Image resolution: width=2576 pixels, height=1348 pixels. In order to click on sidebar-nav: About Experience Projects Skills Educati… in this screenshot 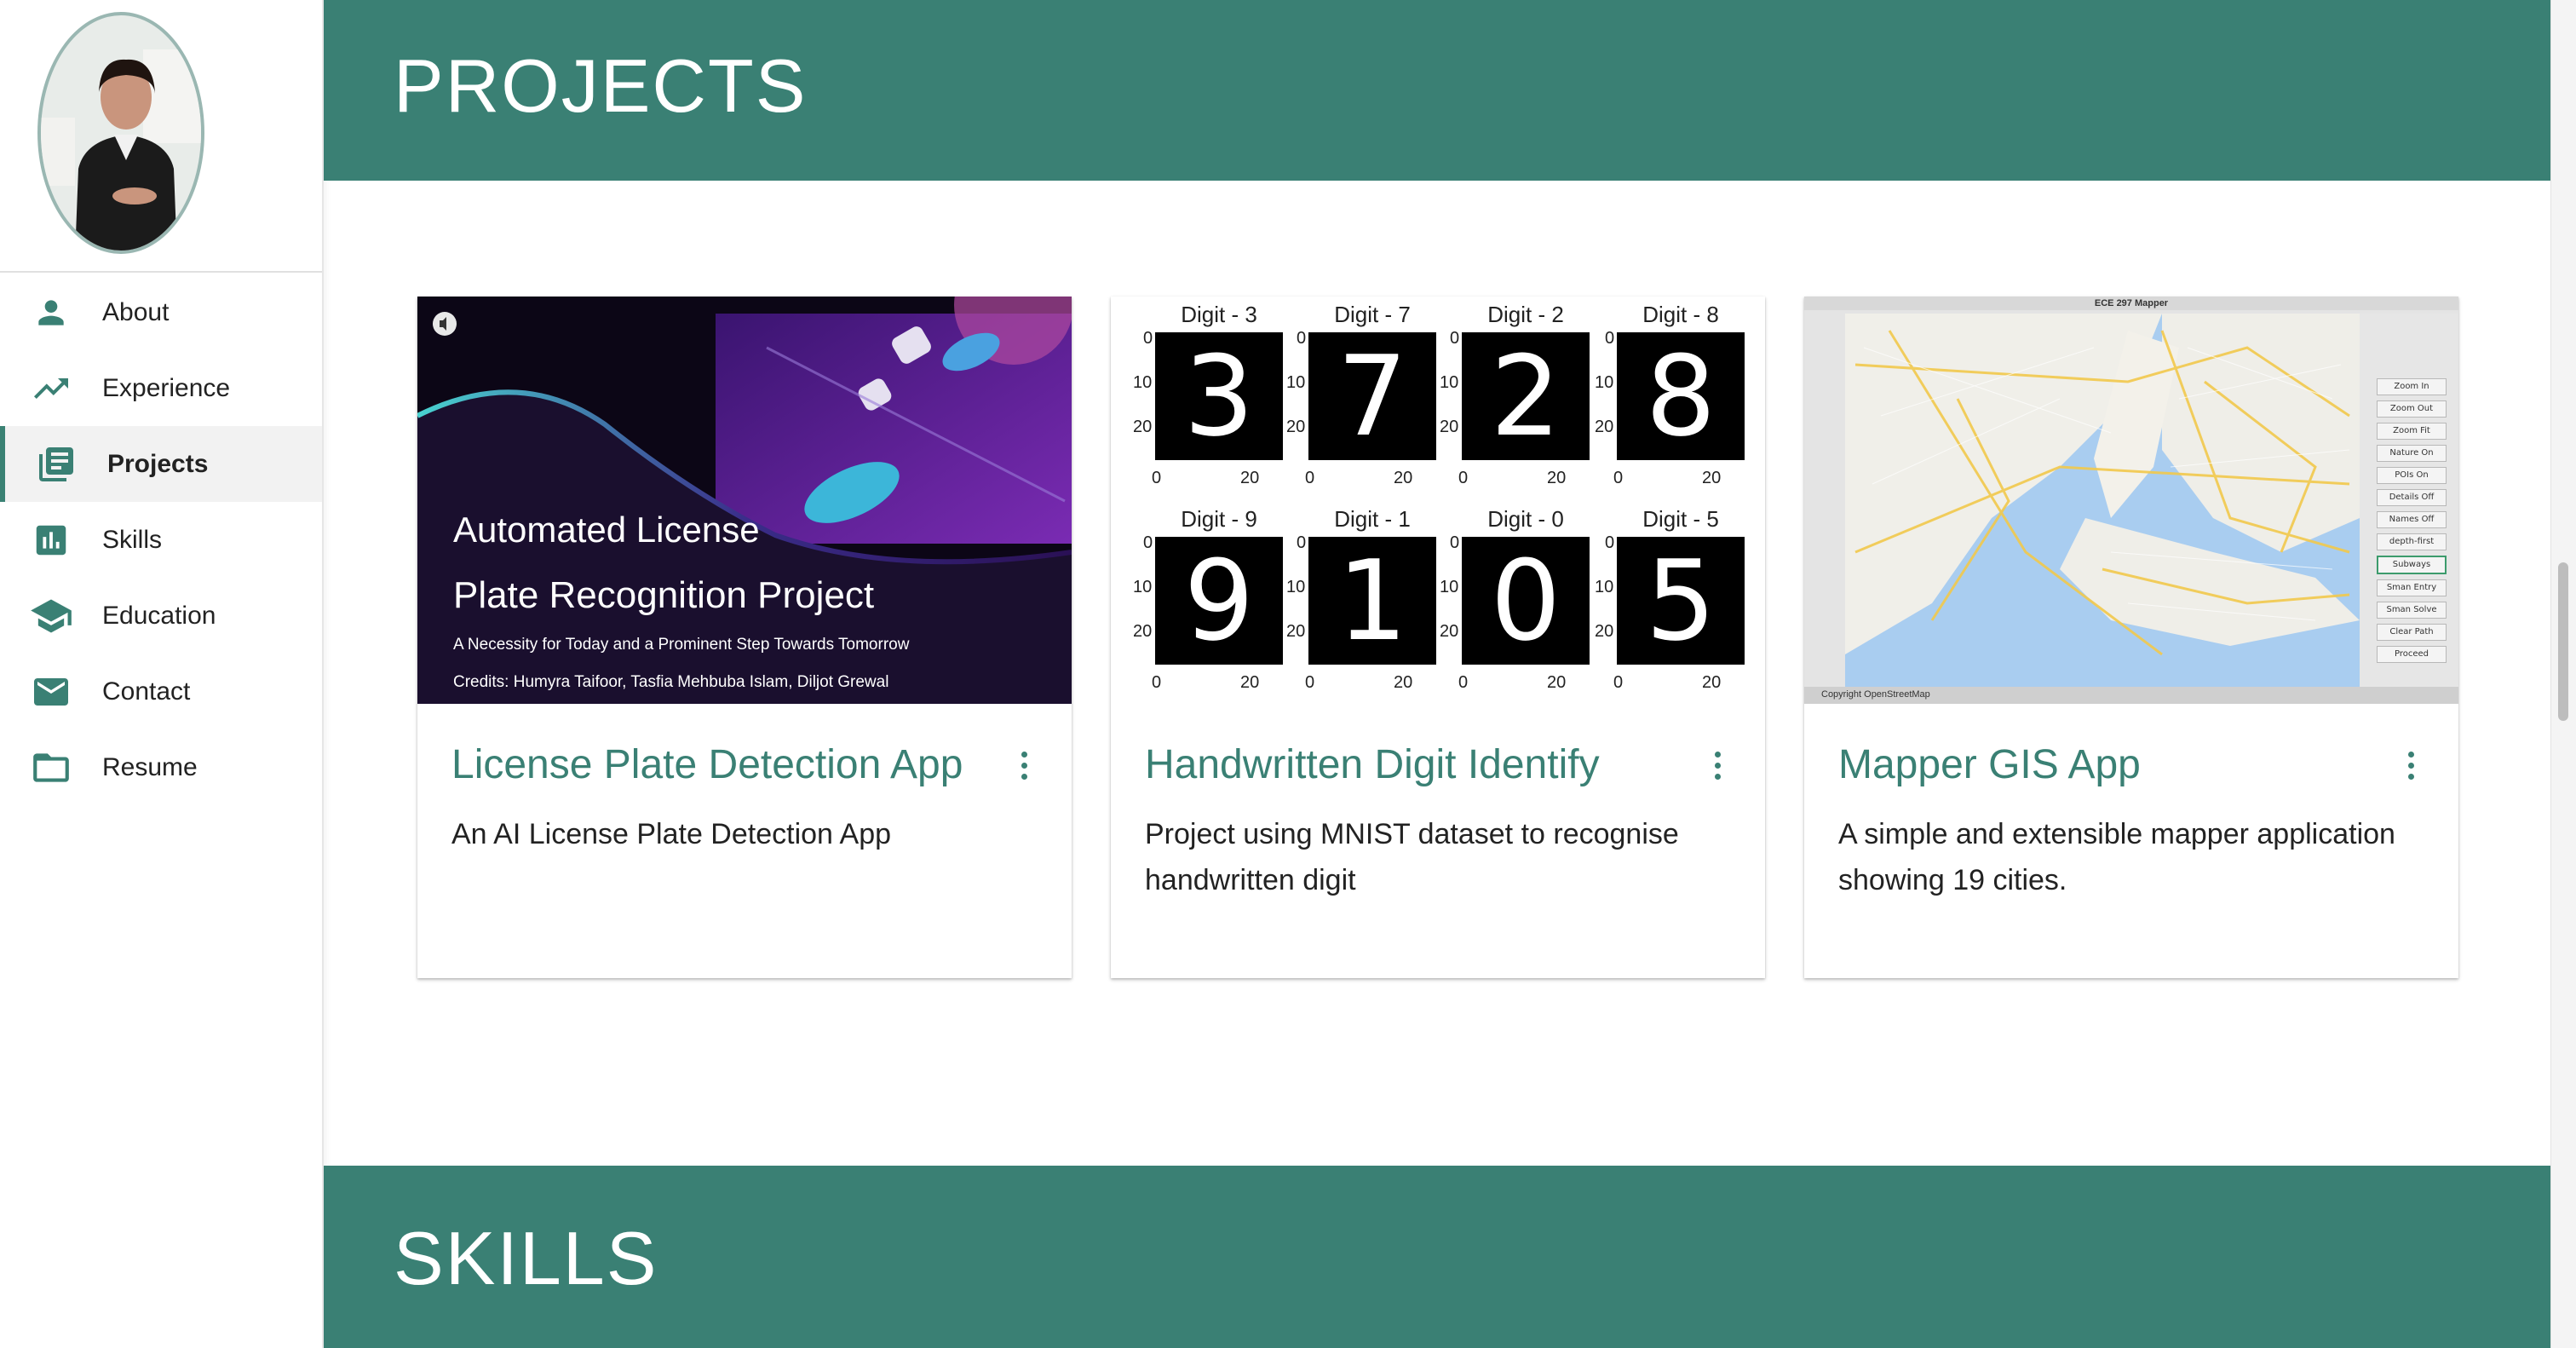, I will do `click(161, 539)`.